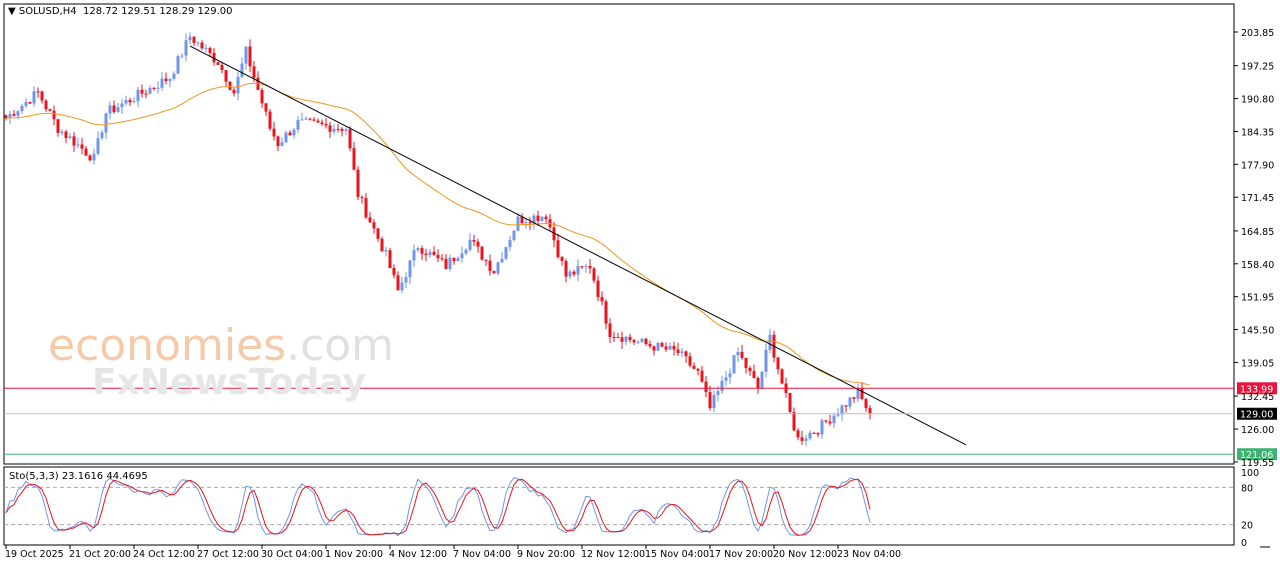 The image size is (1280, 567). Describe the element at coordinates (1244, 543) in the screenshot. I see `stochastic-level-label: 0` at that location.